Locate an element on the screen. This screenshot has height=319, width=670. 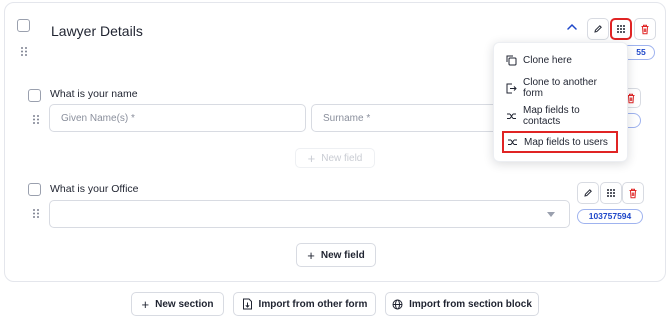
menu-item-label: Map fields to contacts is located at coordinates (551, 116).